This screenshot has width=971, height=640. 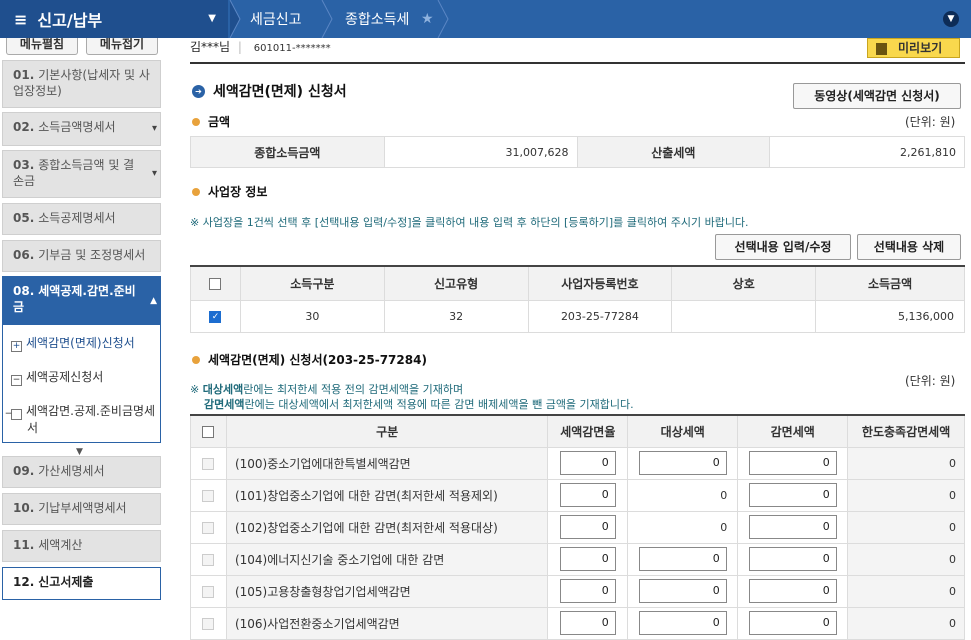 I want to click on table-row: (104)에너지신기술 중소기업에 대한 감면 0 0 0 0, so click(x=577, y=559).